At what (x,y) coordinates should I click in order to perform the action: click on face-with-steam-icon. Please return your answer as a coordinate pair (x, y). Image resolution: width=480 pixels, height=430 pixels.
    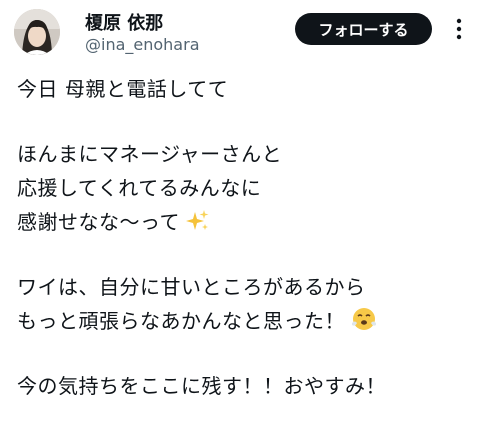
    Looking at the image, I should click on (364, 324).